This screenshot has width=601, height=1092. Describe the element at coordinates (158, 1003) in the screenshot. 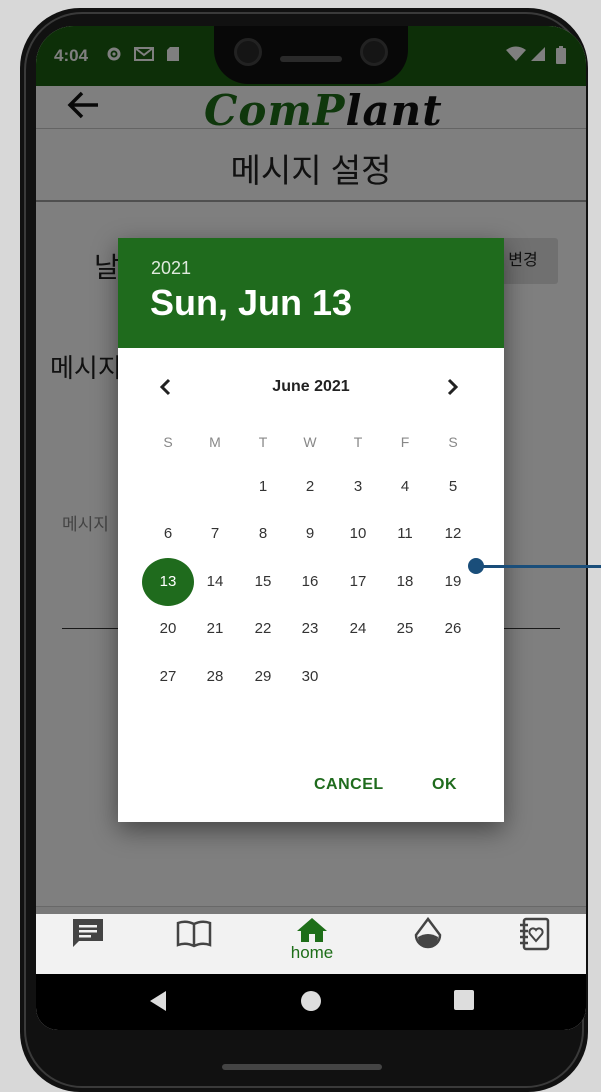

I see `system-back-icon` at that location.